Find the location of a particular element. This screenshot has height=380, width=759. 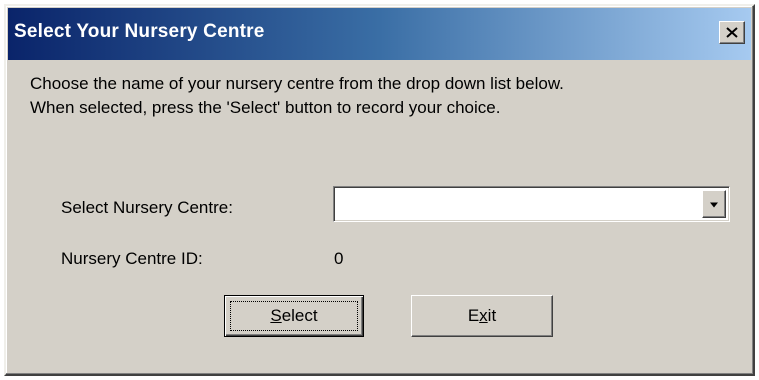

exit-button: Exit is located at coordinates (482, 316).